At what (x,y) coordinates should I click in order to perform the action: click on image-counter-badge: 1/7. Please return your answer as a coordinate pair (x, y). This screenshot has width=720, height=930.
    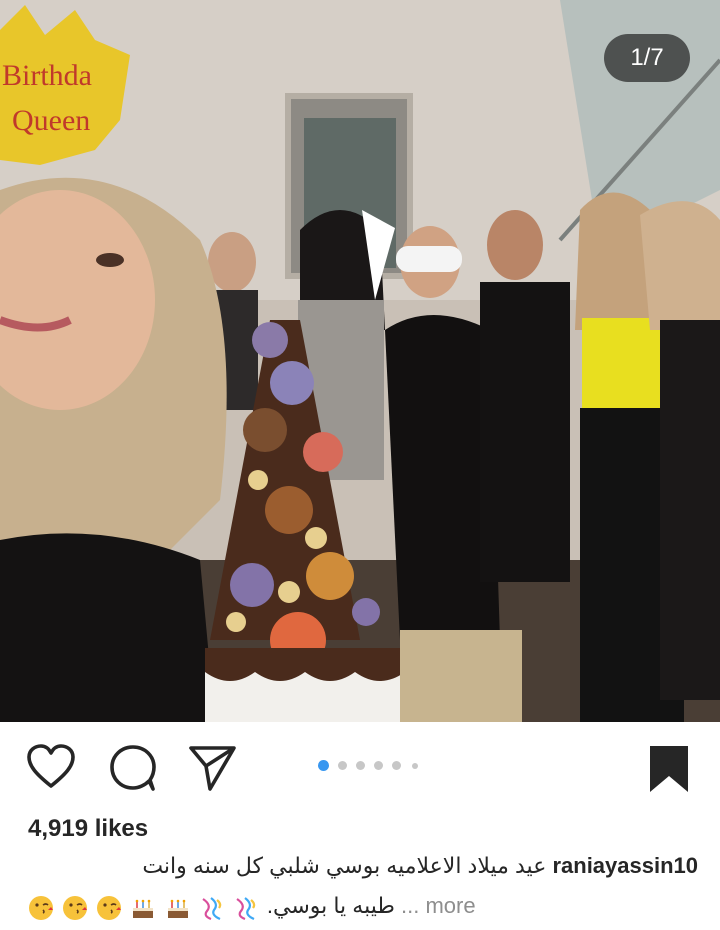
    Looking at the image, I should click on (647, 58).